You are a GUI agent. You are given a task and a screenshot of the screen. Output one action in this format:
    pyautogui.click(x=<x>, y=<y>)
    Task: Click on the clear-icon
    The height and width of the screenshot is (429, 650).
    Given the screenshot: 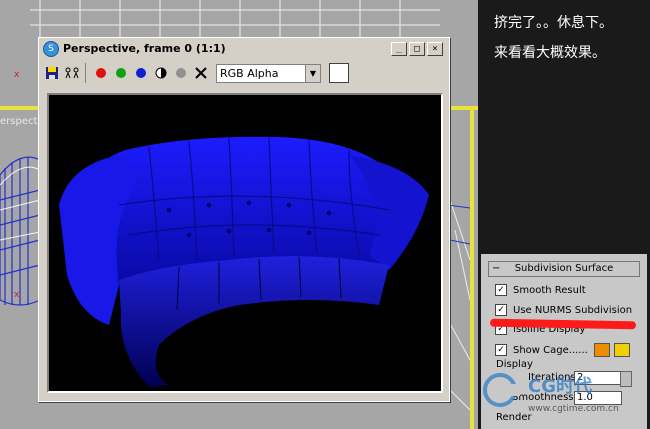 What is the action you would take?
    pyautogui.click(x=201, y=73)
    